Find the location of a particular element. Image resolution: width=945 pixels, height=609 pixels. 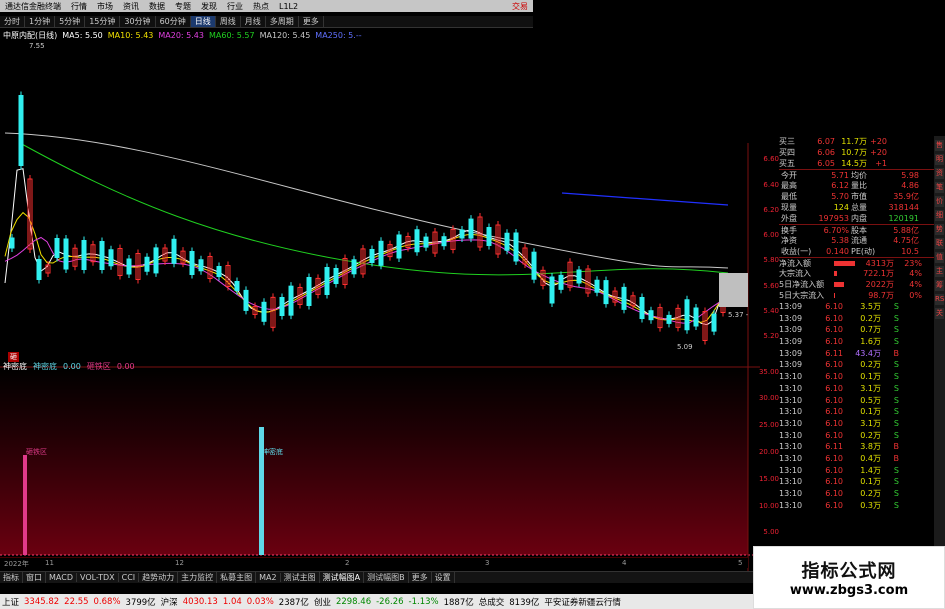

indicator-tab: 测试主图 is located at coordinates (300, 577).